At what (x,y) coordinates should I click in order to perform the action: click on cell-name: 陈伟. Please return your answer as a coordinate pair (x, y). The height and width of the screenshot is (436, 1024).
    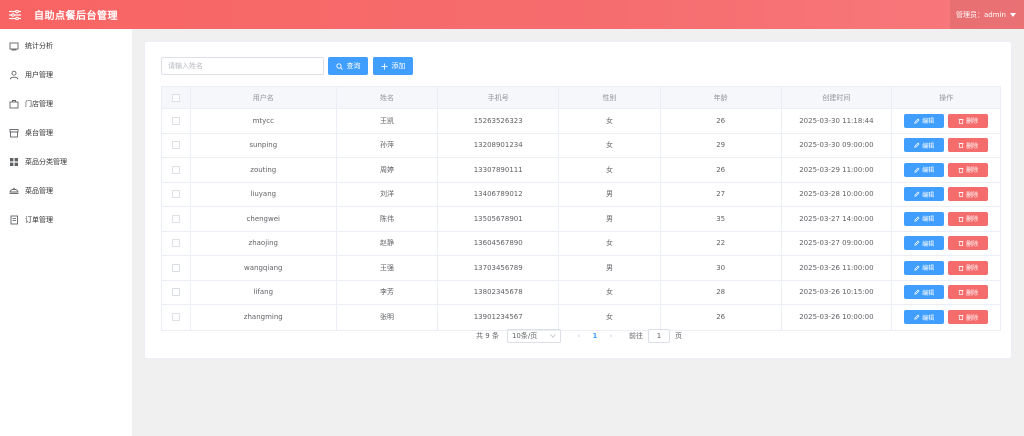
    Looking at the image, I should click on (388, 219).